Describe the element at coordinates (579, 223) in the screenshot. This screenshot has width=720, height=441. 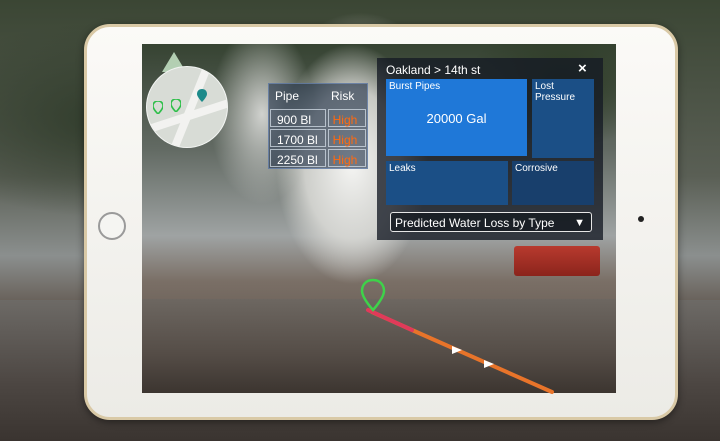
I see `chevron-down-icon: ▼` at that location.